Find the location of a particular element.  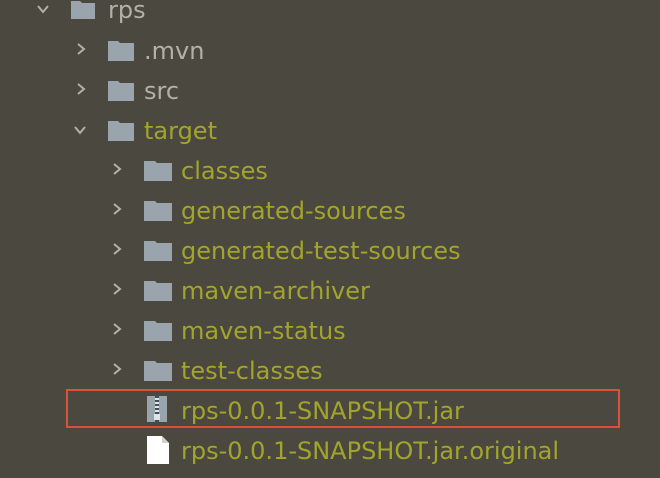

jar-archive-icon is located at coordinates (157, 411).